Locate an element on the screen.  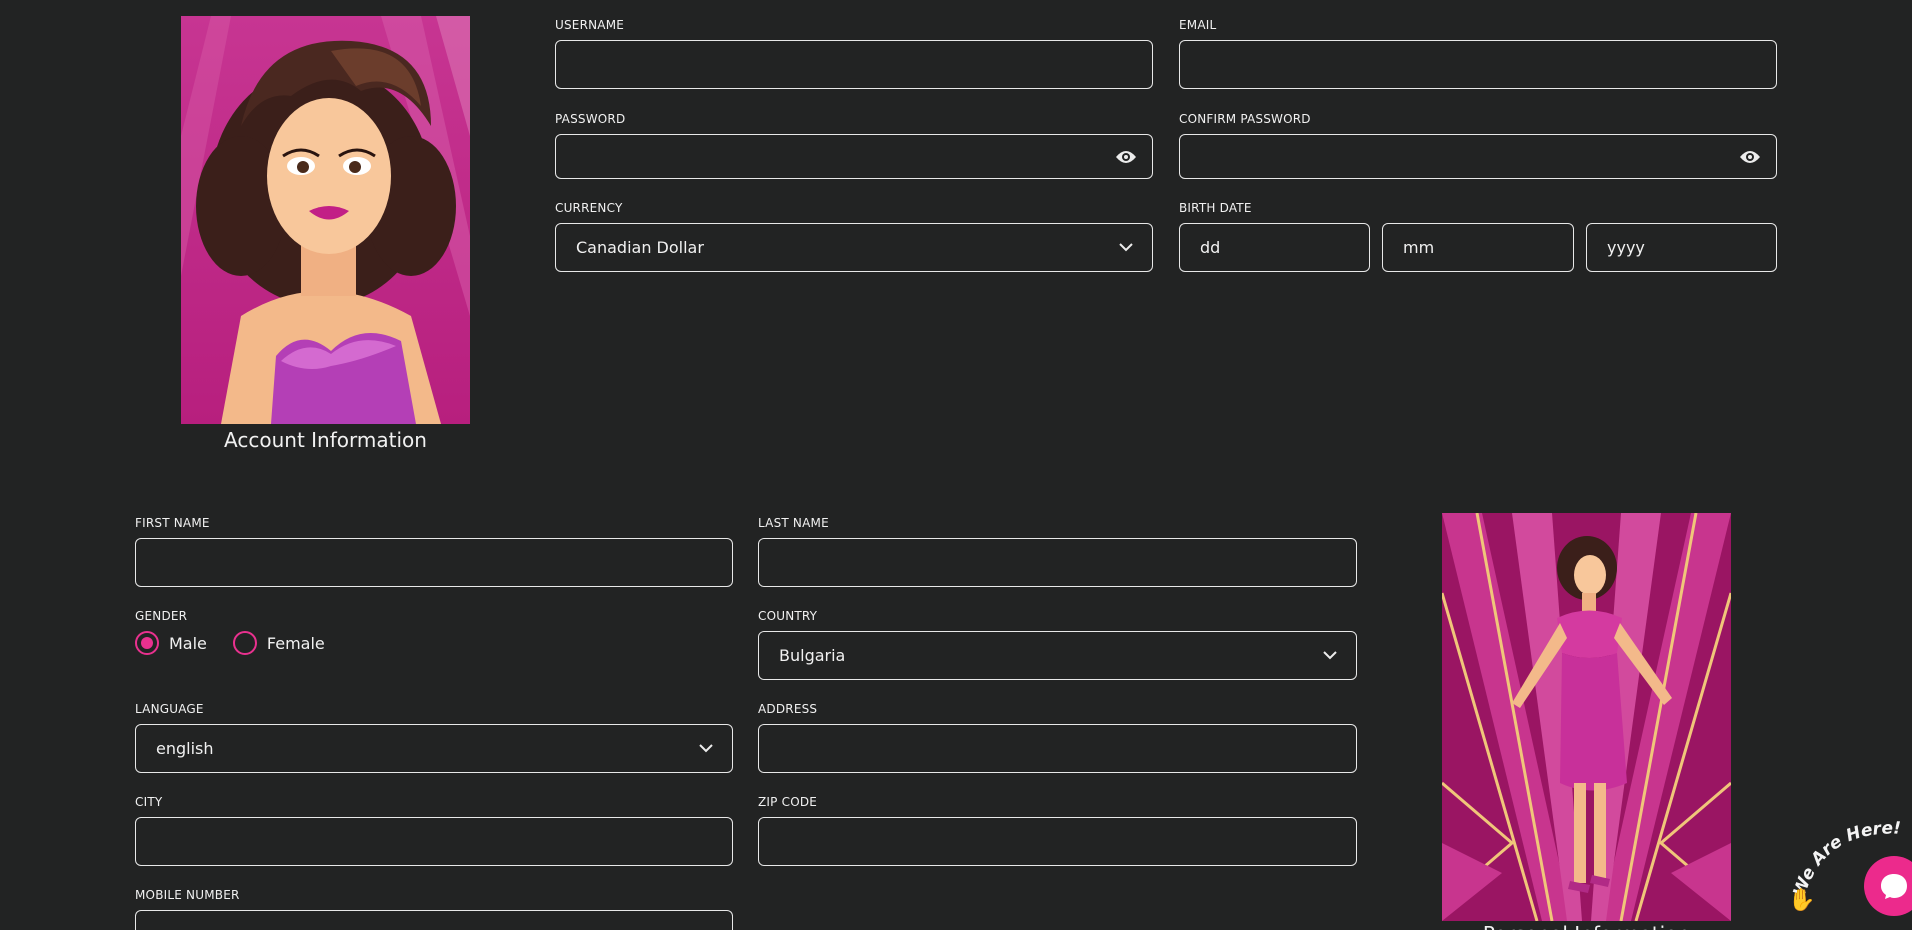
city-field: CITY is located at coordinates (434, 829).